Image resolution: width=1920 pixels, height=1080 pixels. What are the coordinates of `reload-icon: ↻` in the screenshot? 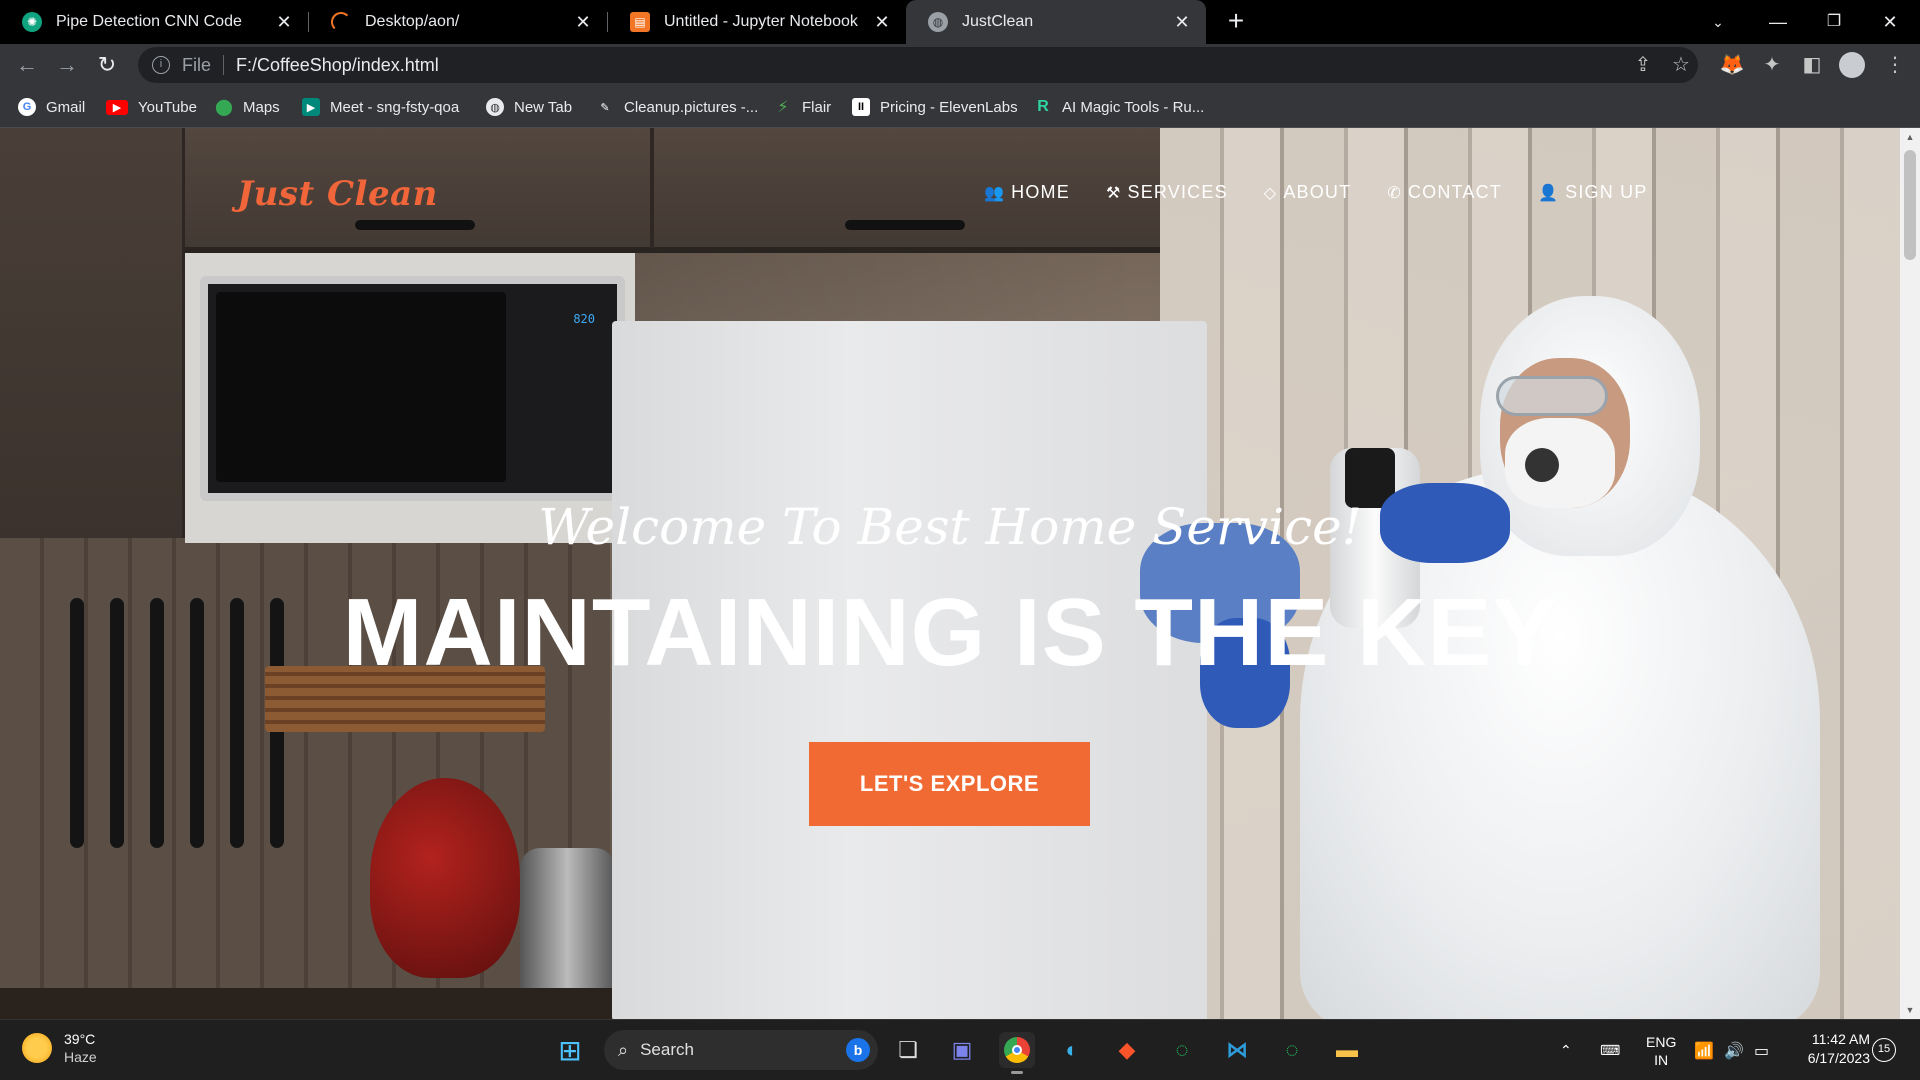 It's located at (107, 65).